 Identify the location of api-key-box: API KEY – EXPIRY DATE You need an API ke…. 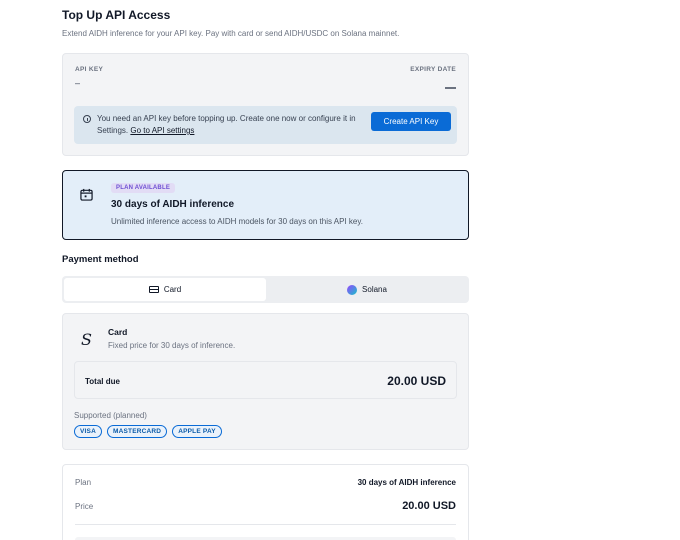
(265, 104).